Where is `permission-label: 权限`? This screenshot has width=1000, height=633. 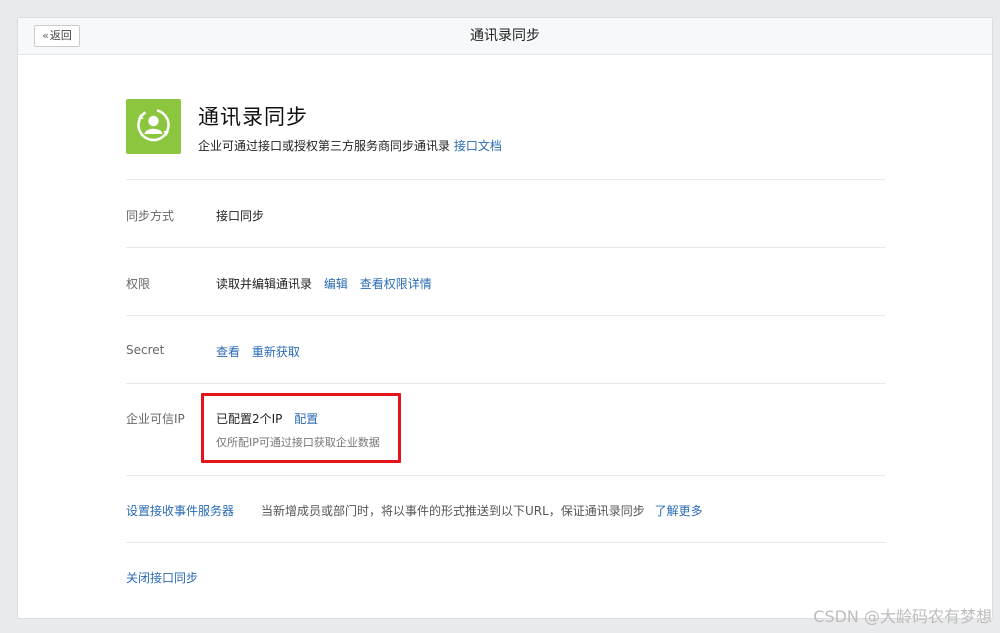 permission-label: 权限 is located at coordinates (138, 284).